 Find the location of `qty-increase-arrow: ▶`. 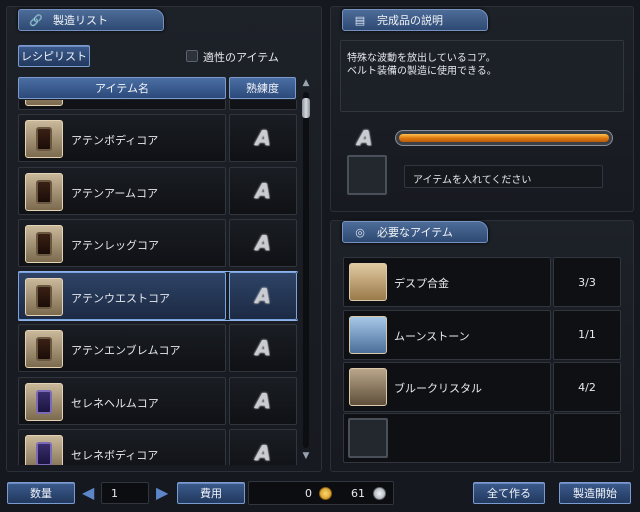

qty-increase-arrow: ▶ is located at coordinates (163, 493).